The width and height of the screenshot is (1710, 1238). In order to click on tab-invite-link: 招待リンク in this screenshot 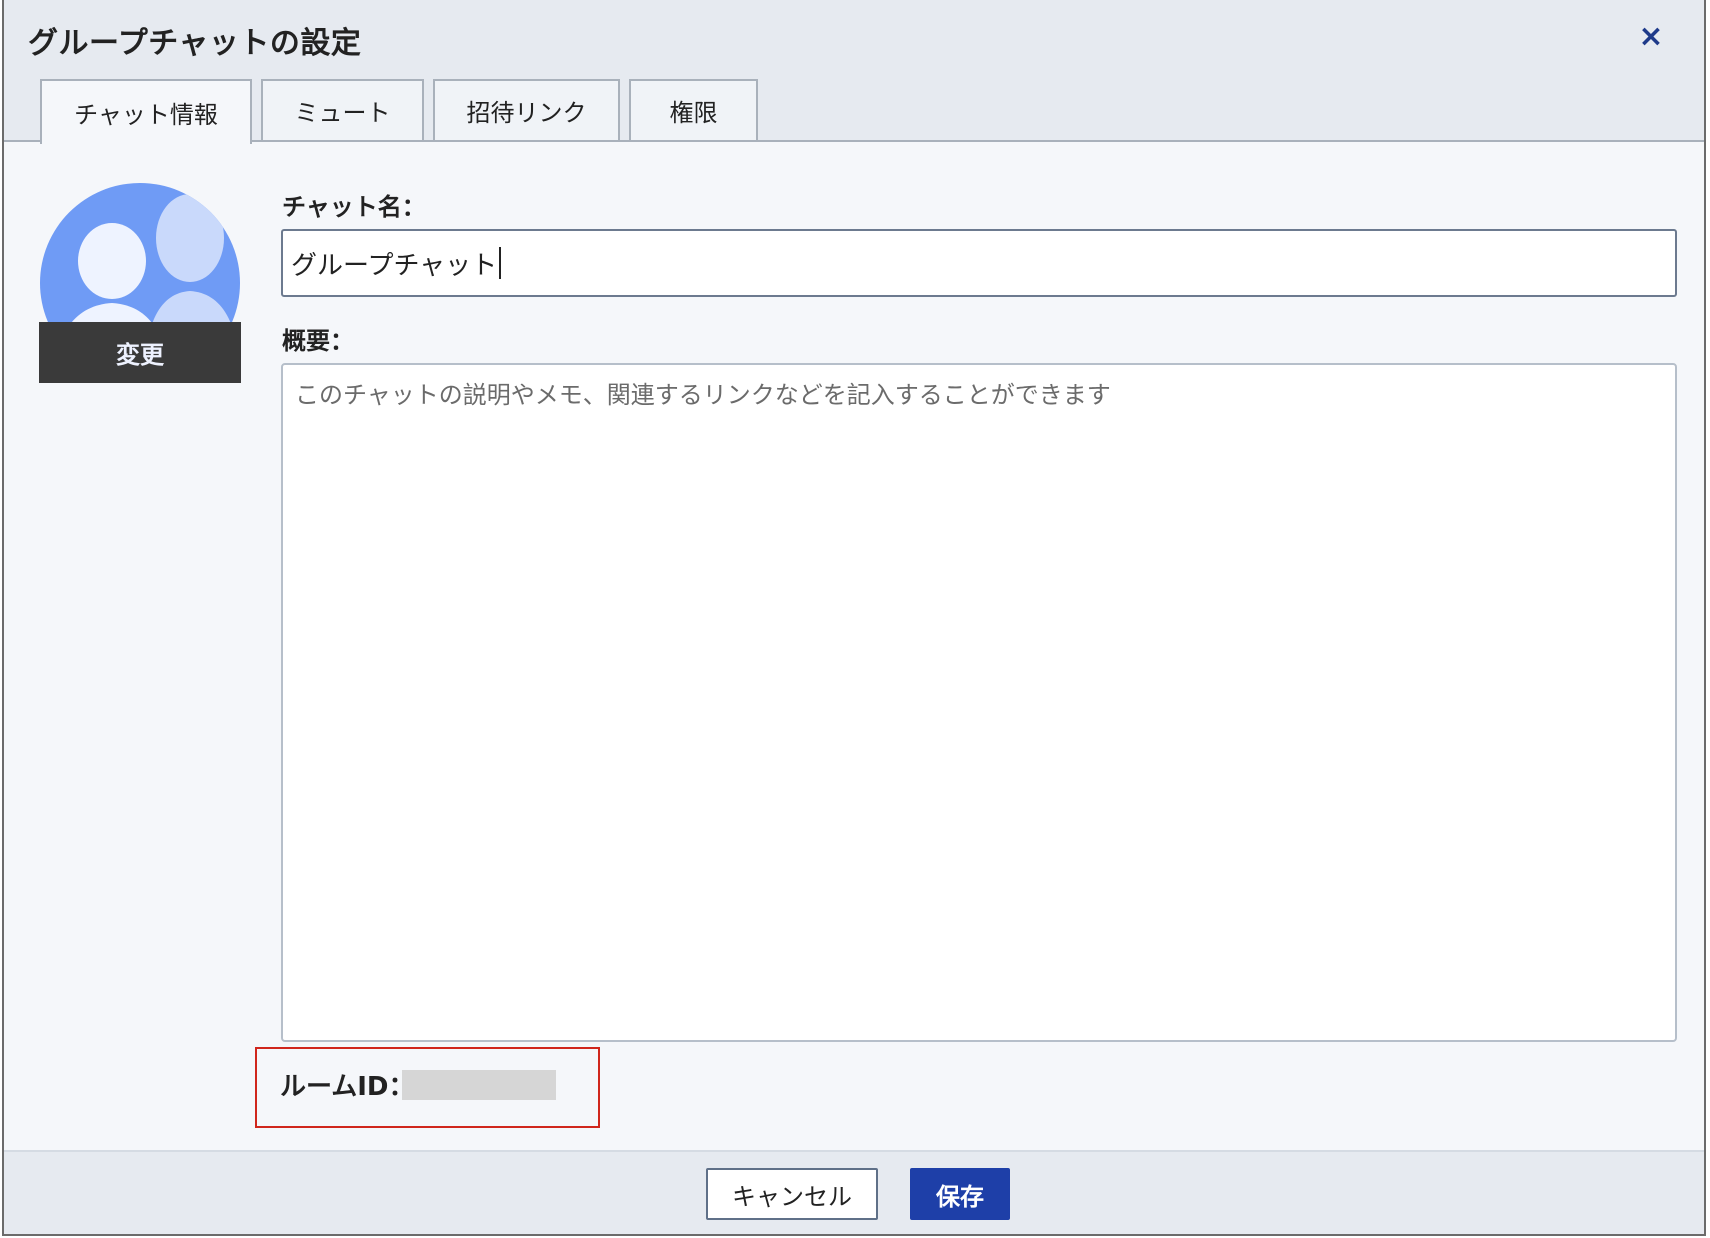, I will do `click(526, 109)`.